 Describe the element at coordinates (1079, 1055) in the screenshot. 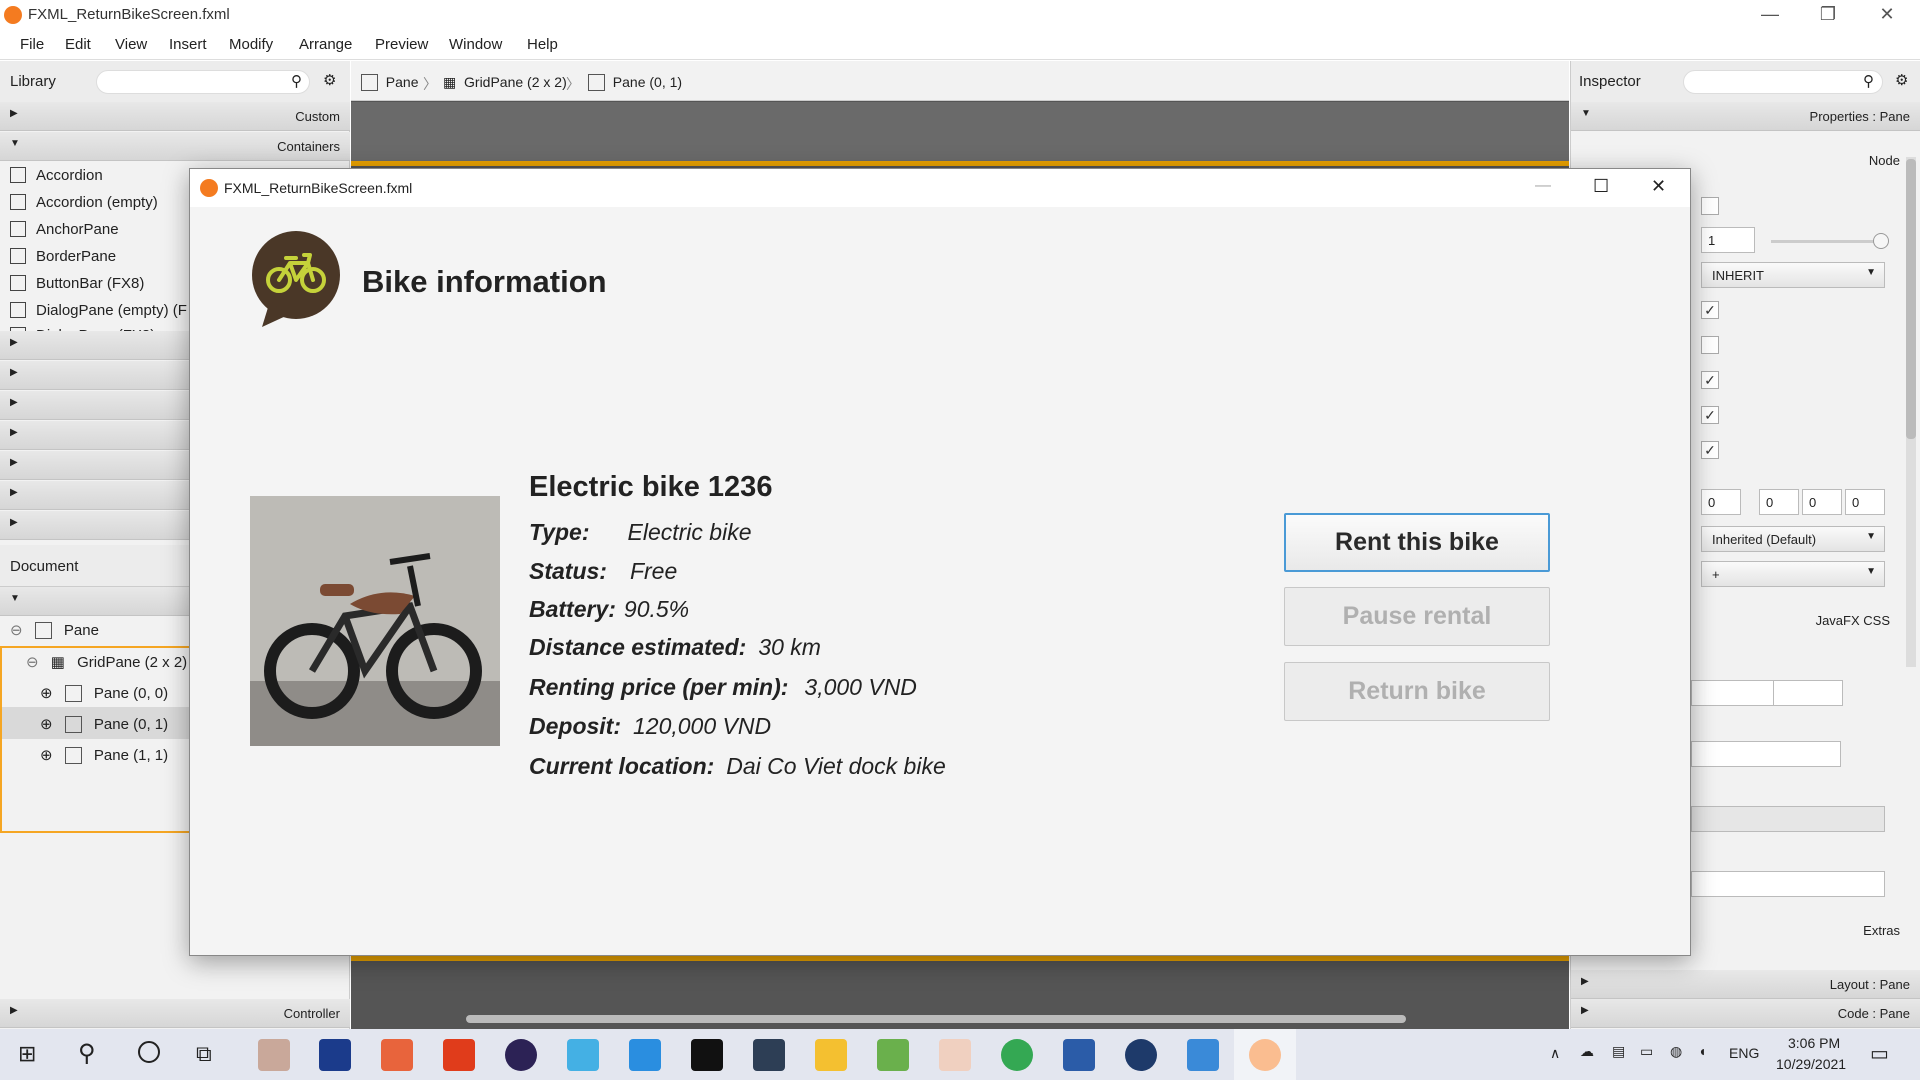

I see `word-icon` at that location.